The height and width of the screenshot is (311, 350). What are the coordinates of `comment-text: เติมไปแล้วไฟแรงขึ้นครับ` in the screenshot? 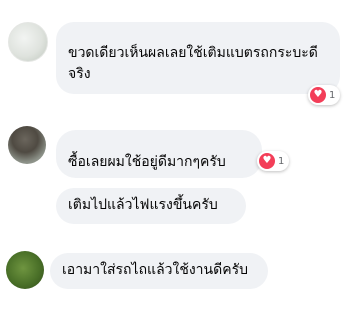 It's located at (143, 205).